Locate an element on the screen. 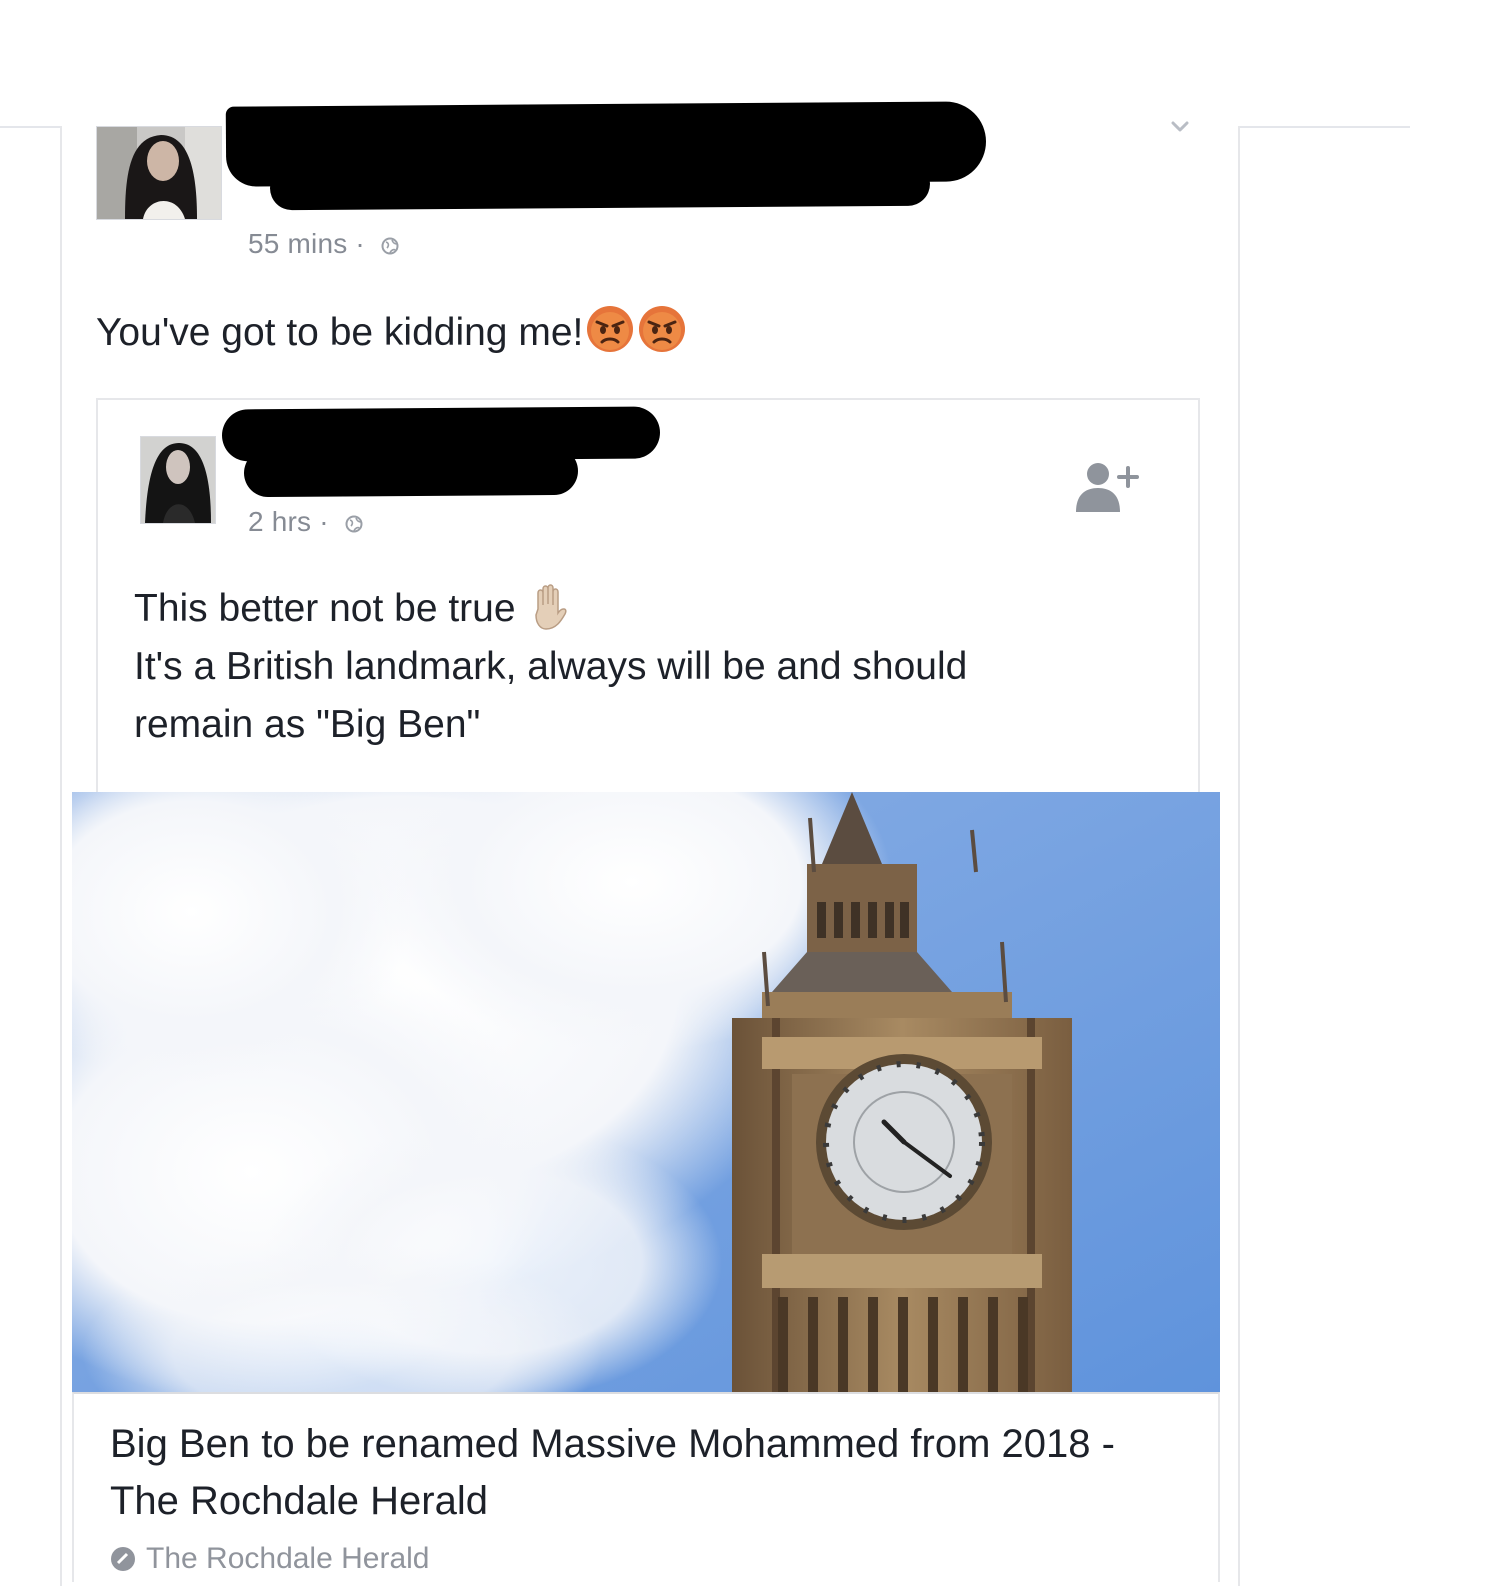 Image resolution: width=1502 pixels, height=1586 pixels. shared-post-timestamp: 2 hrs · is located at coordinates (305, 522).